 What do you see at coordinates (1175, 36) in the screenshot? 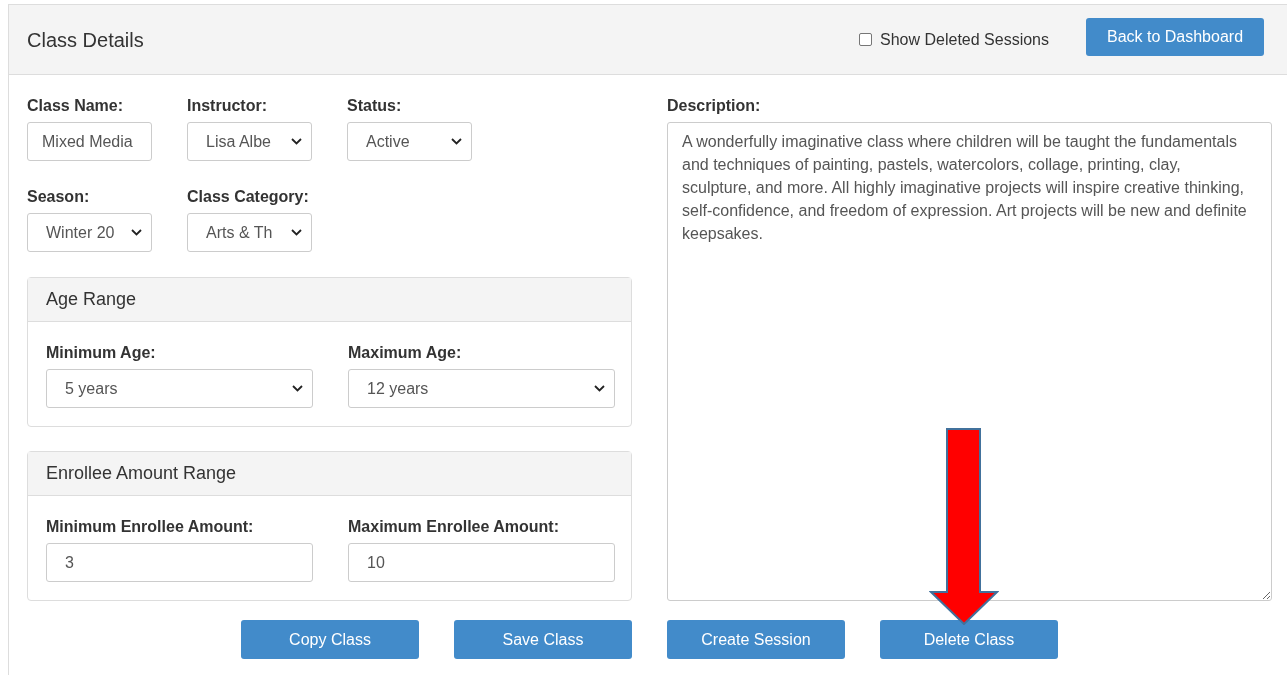
I see `back-button: Back to Dashboard` at bounding box center [1175, 36].